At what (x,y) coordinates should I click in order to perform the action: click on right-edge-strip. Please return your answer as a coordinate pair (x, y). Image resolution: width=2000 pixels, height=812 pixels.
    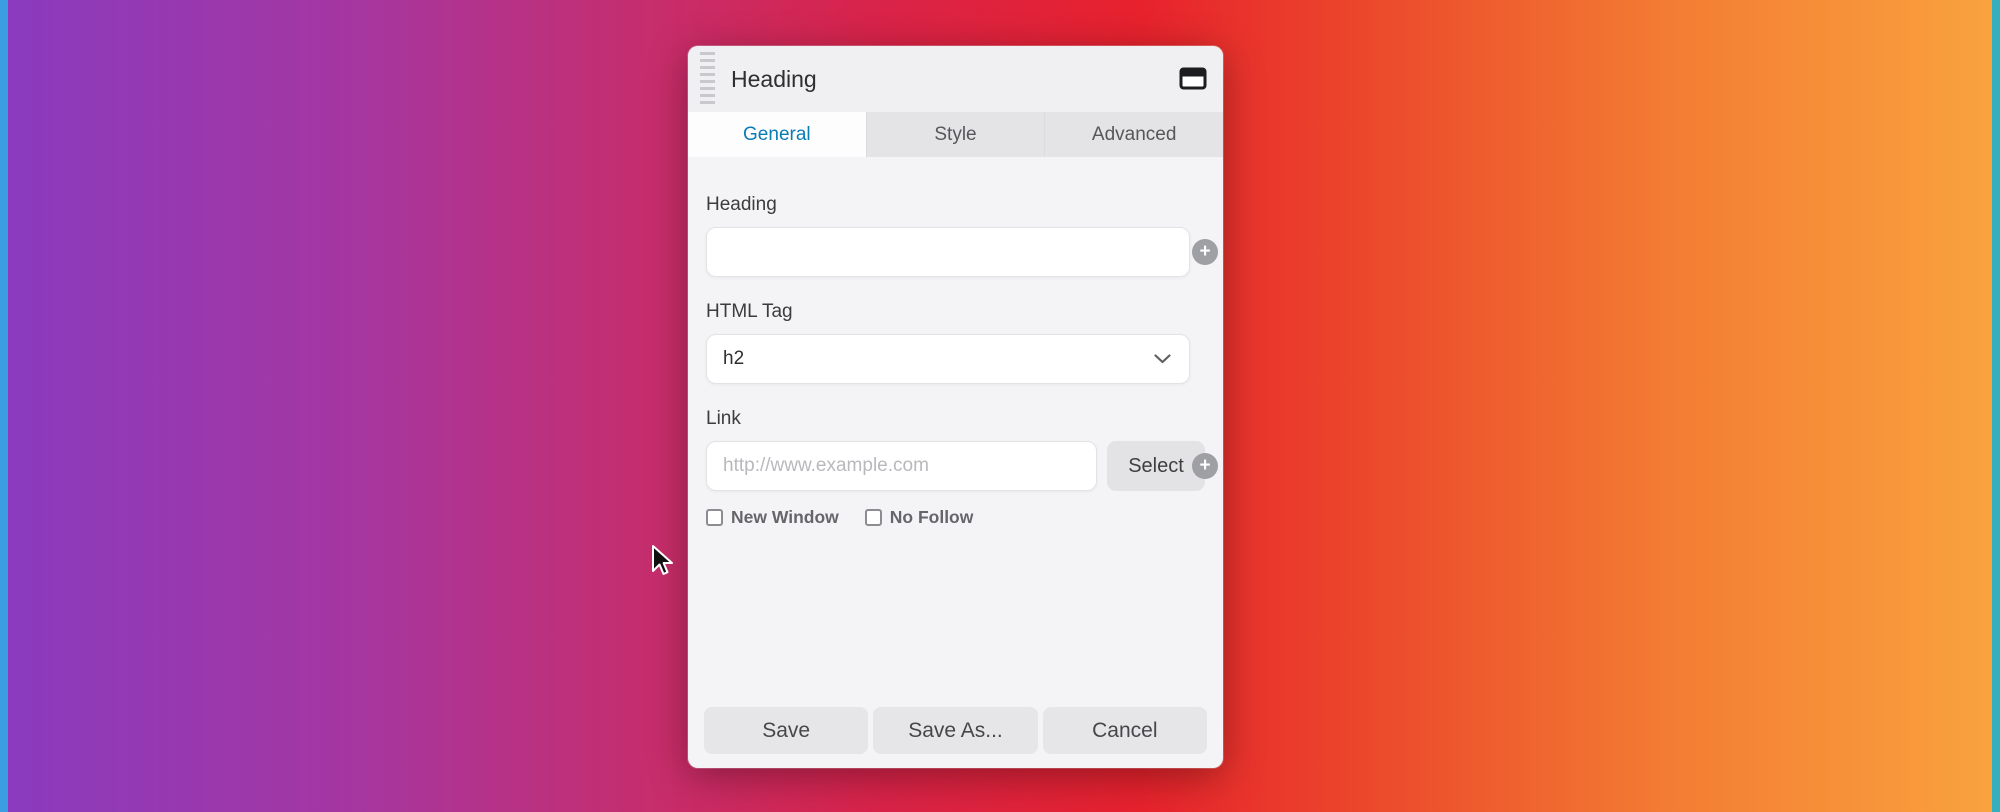
    Looking at the image, I should click on (1996, 406).